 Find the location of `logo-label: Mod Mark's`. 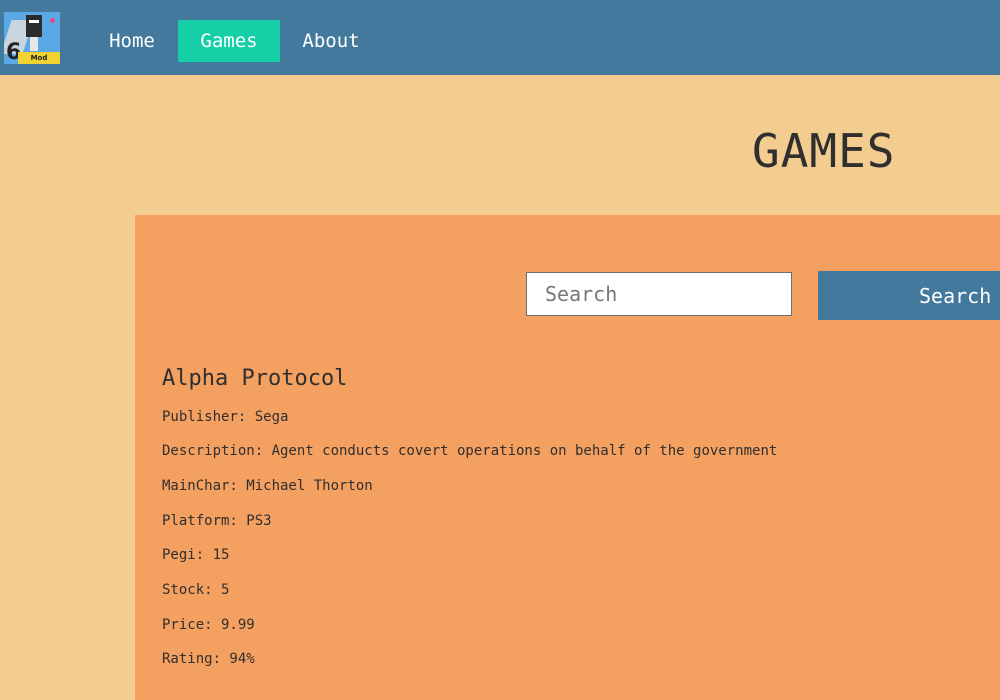

logo-label: Mod Mark's is located at coordinates (39, 58).